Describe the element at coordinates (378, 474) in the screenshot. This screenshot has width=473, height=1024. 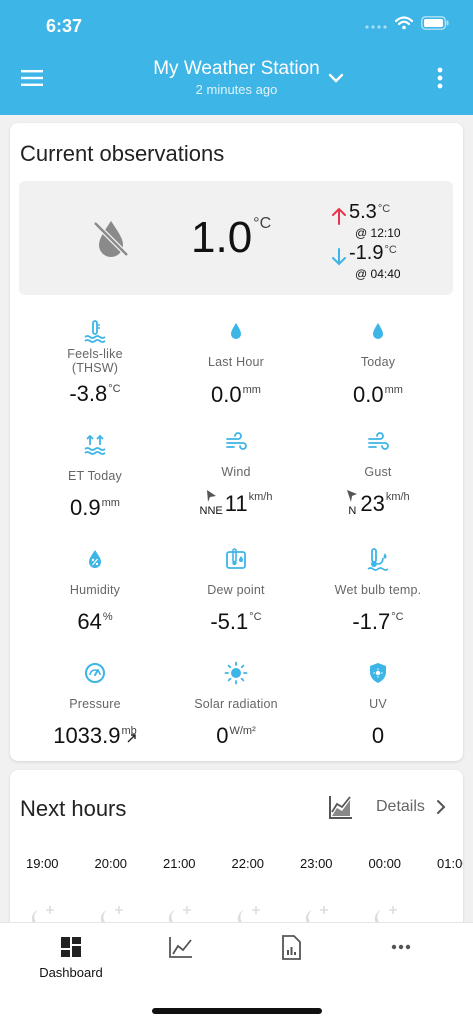
I see `obs-gust: Gust N 23km/h` at that location.